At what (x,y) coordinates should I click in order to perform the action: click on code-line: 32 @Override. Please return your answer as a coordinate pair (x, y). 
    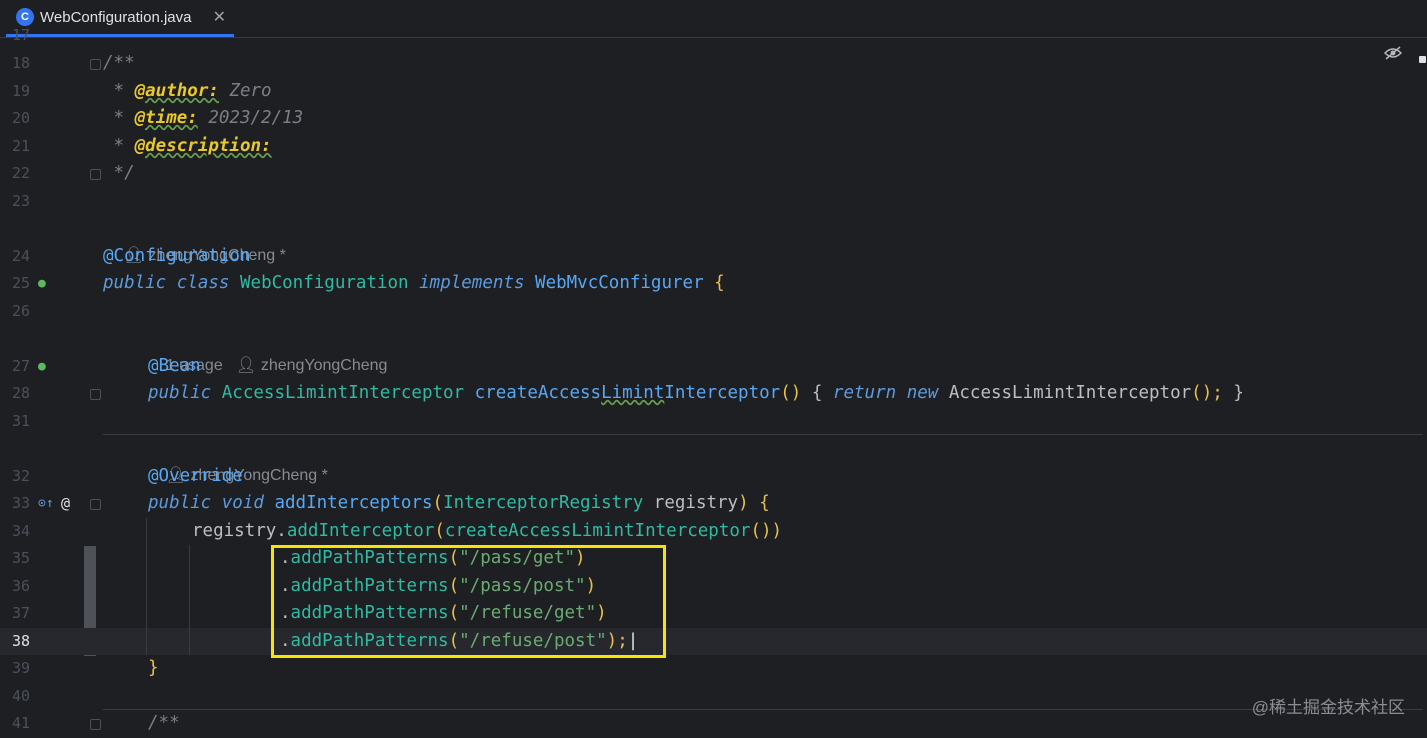
    Looking at the image, I should click on (127, 476).